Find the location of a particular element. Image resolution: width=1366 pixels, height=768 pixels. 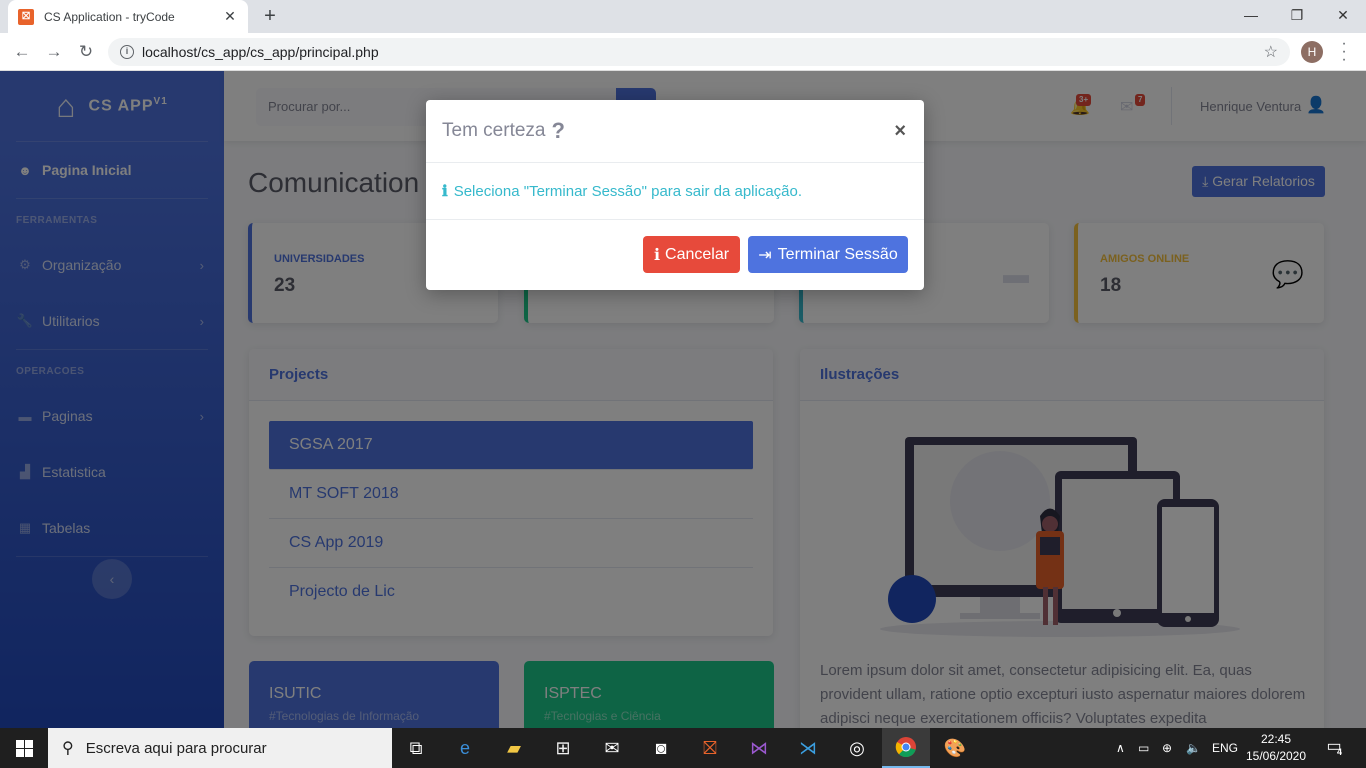

clock-time: 22:45 is located at coordinates (1276, 739).